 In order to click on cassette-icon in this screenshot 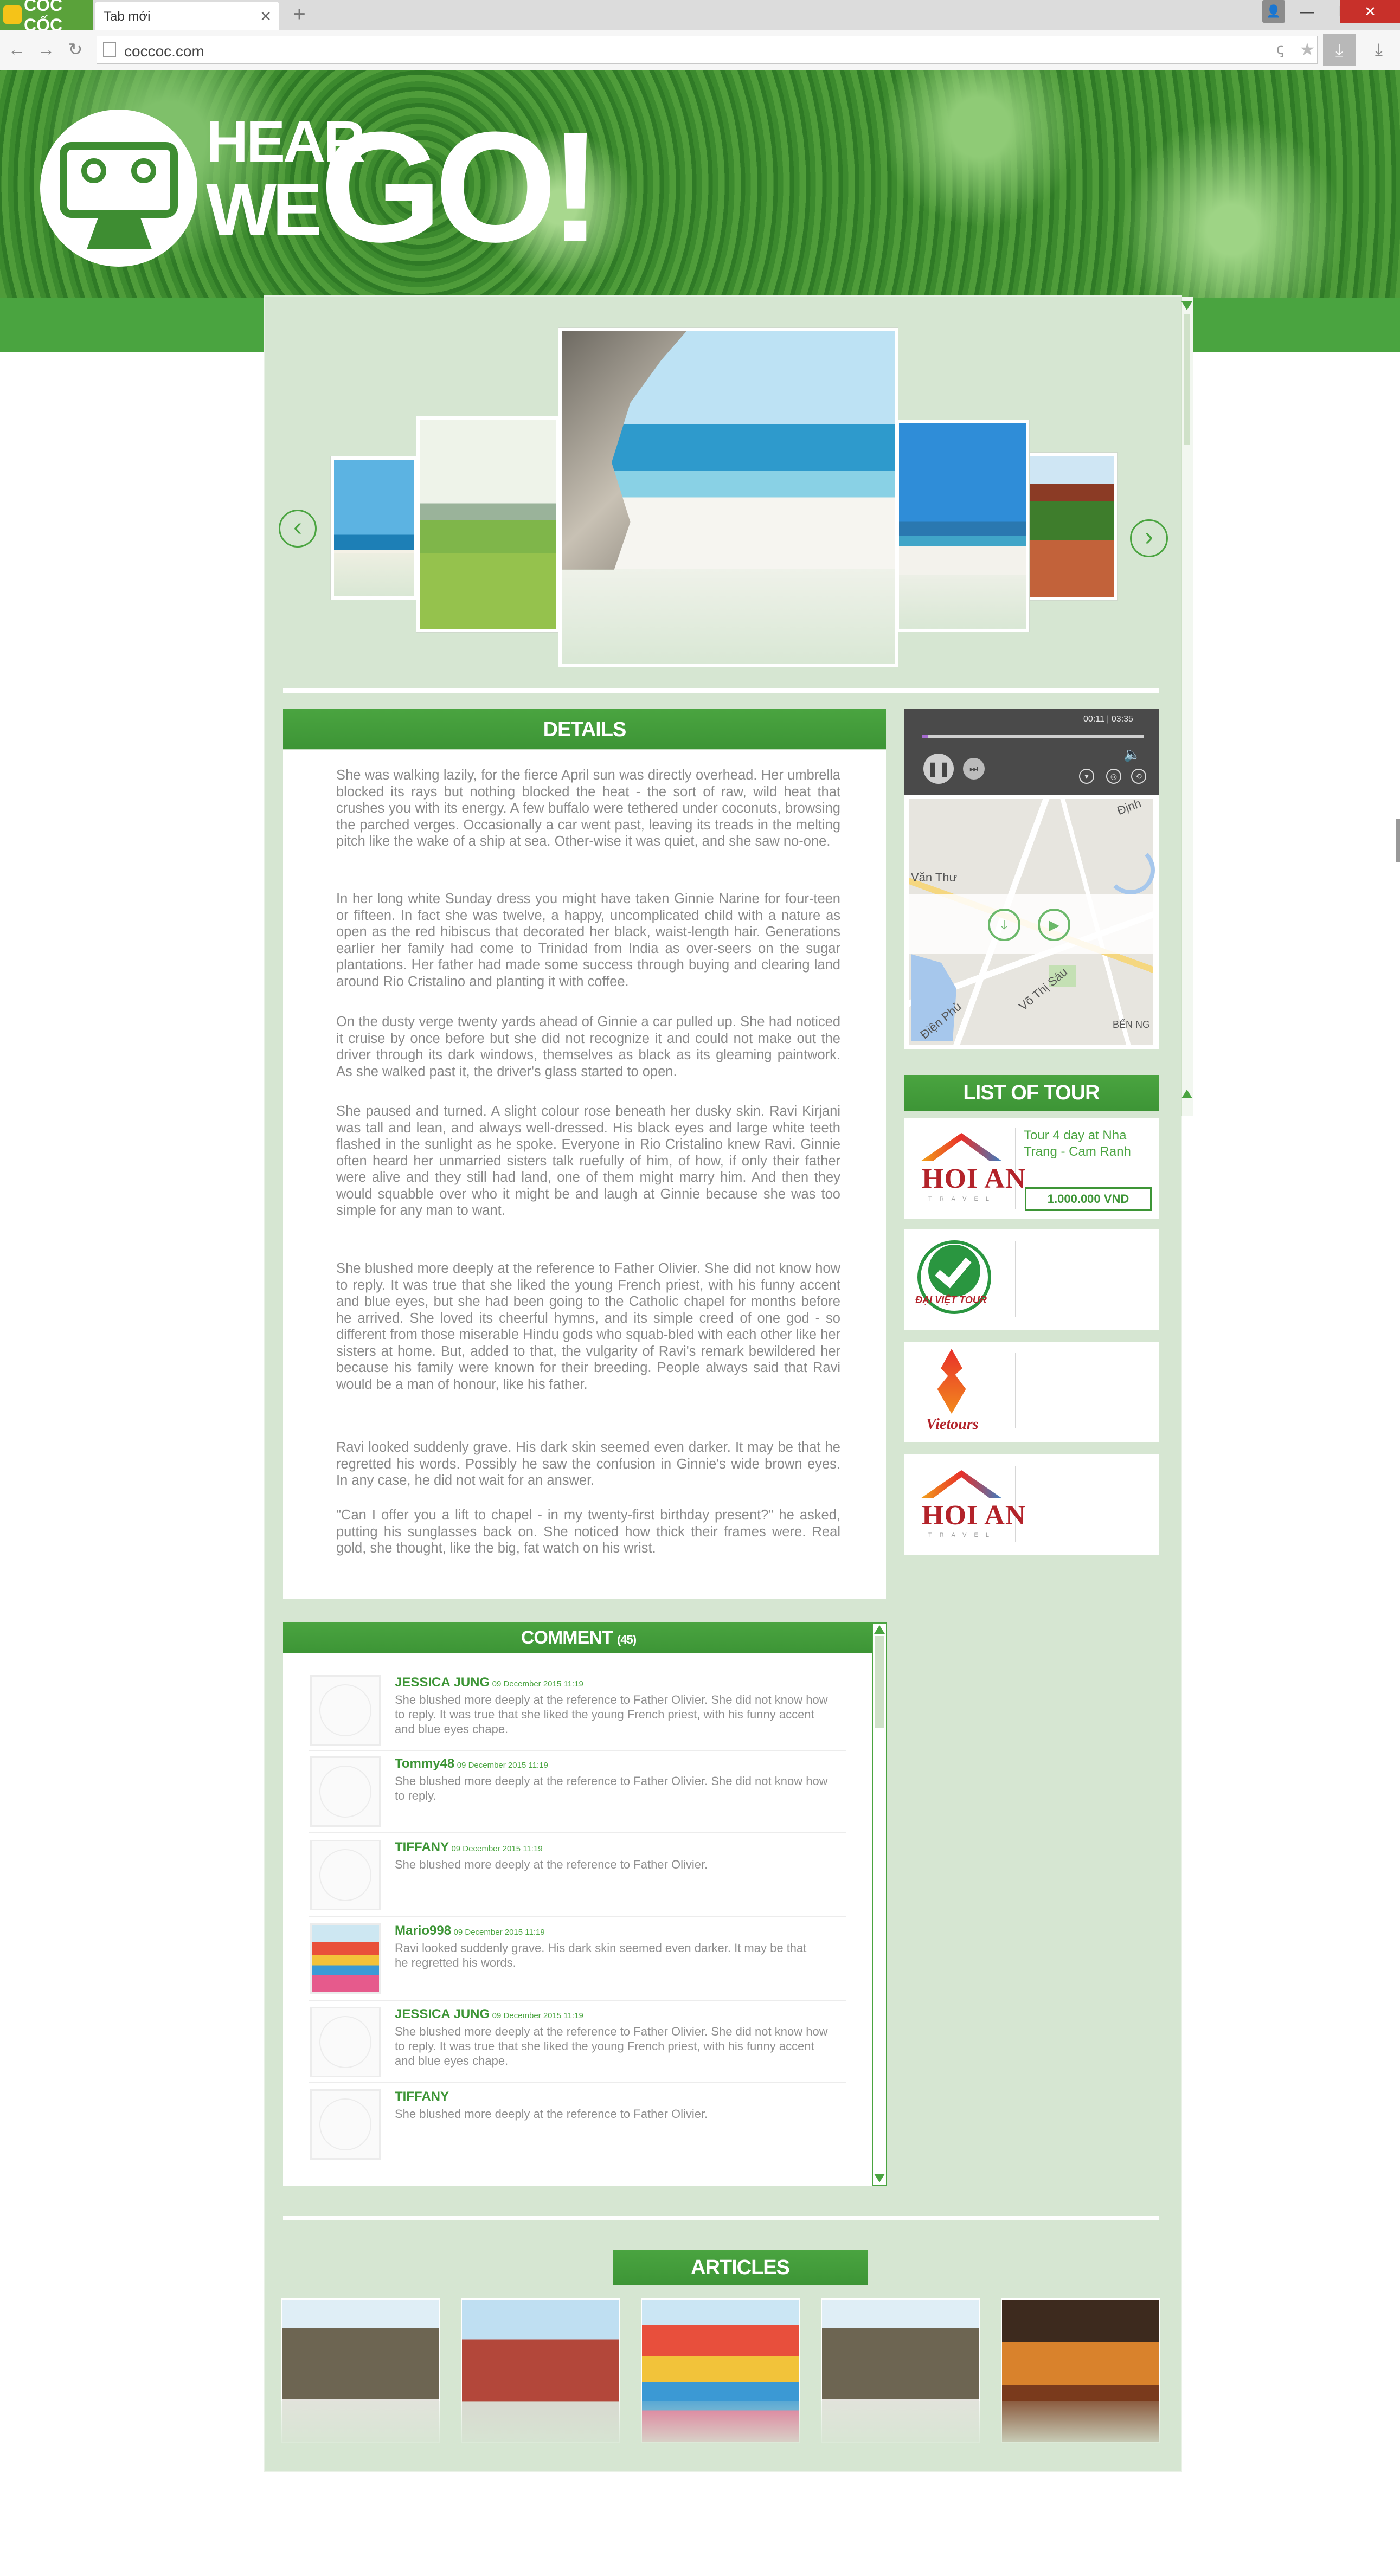, I will do `click(119, 180)`.